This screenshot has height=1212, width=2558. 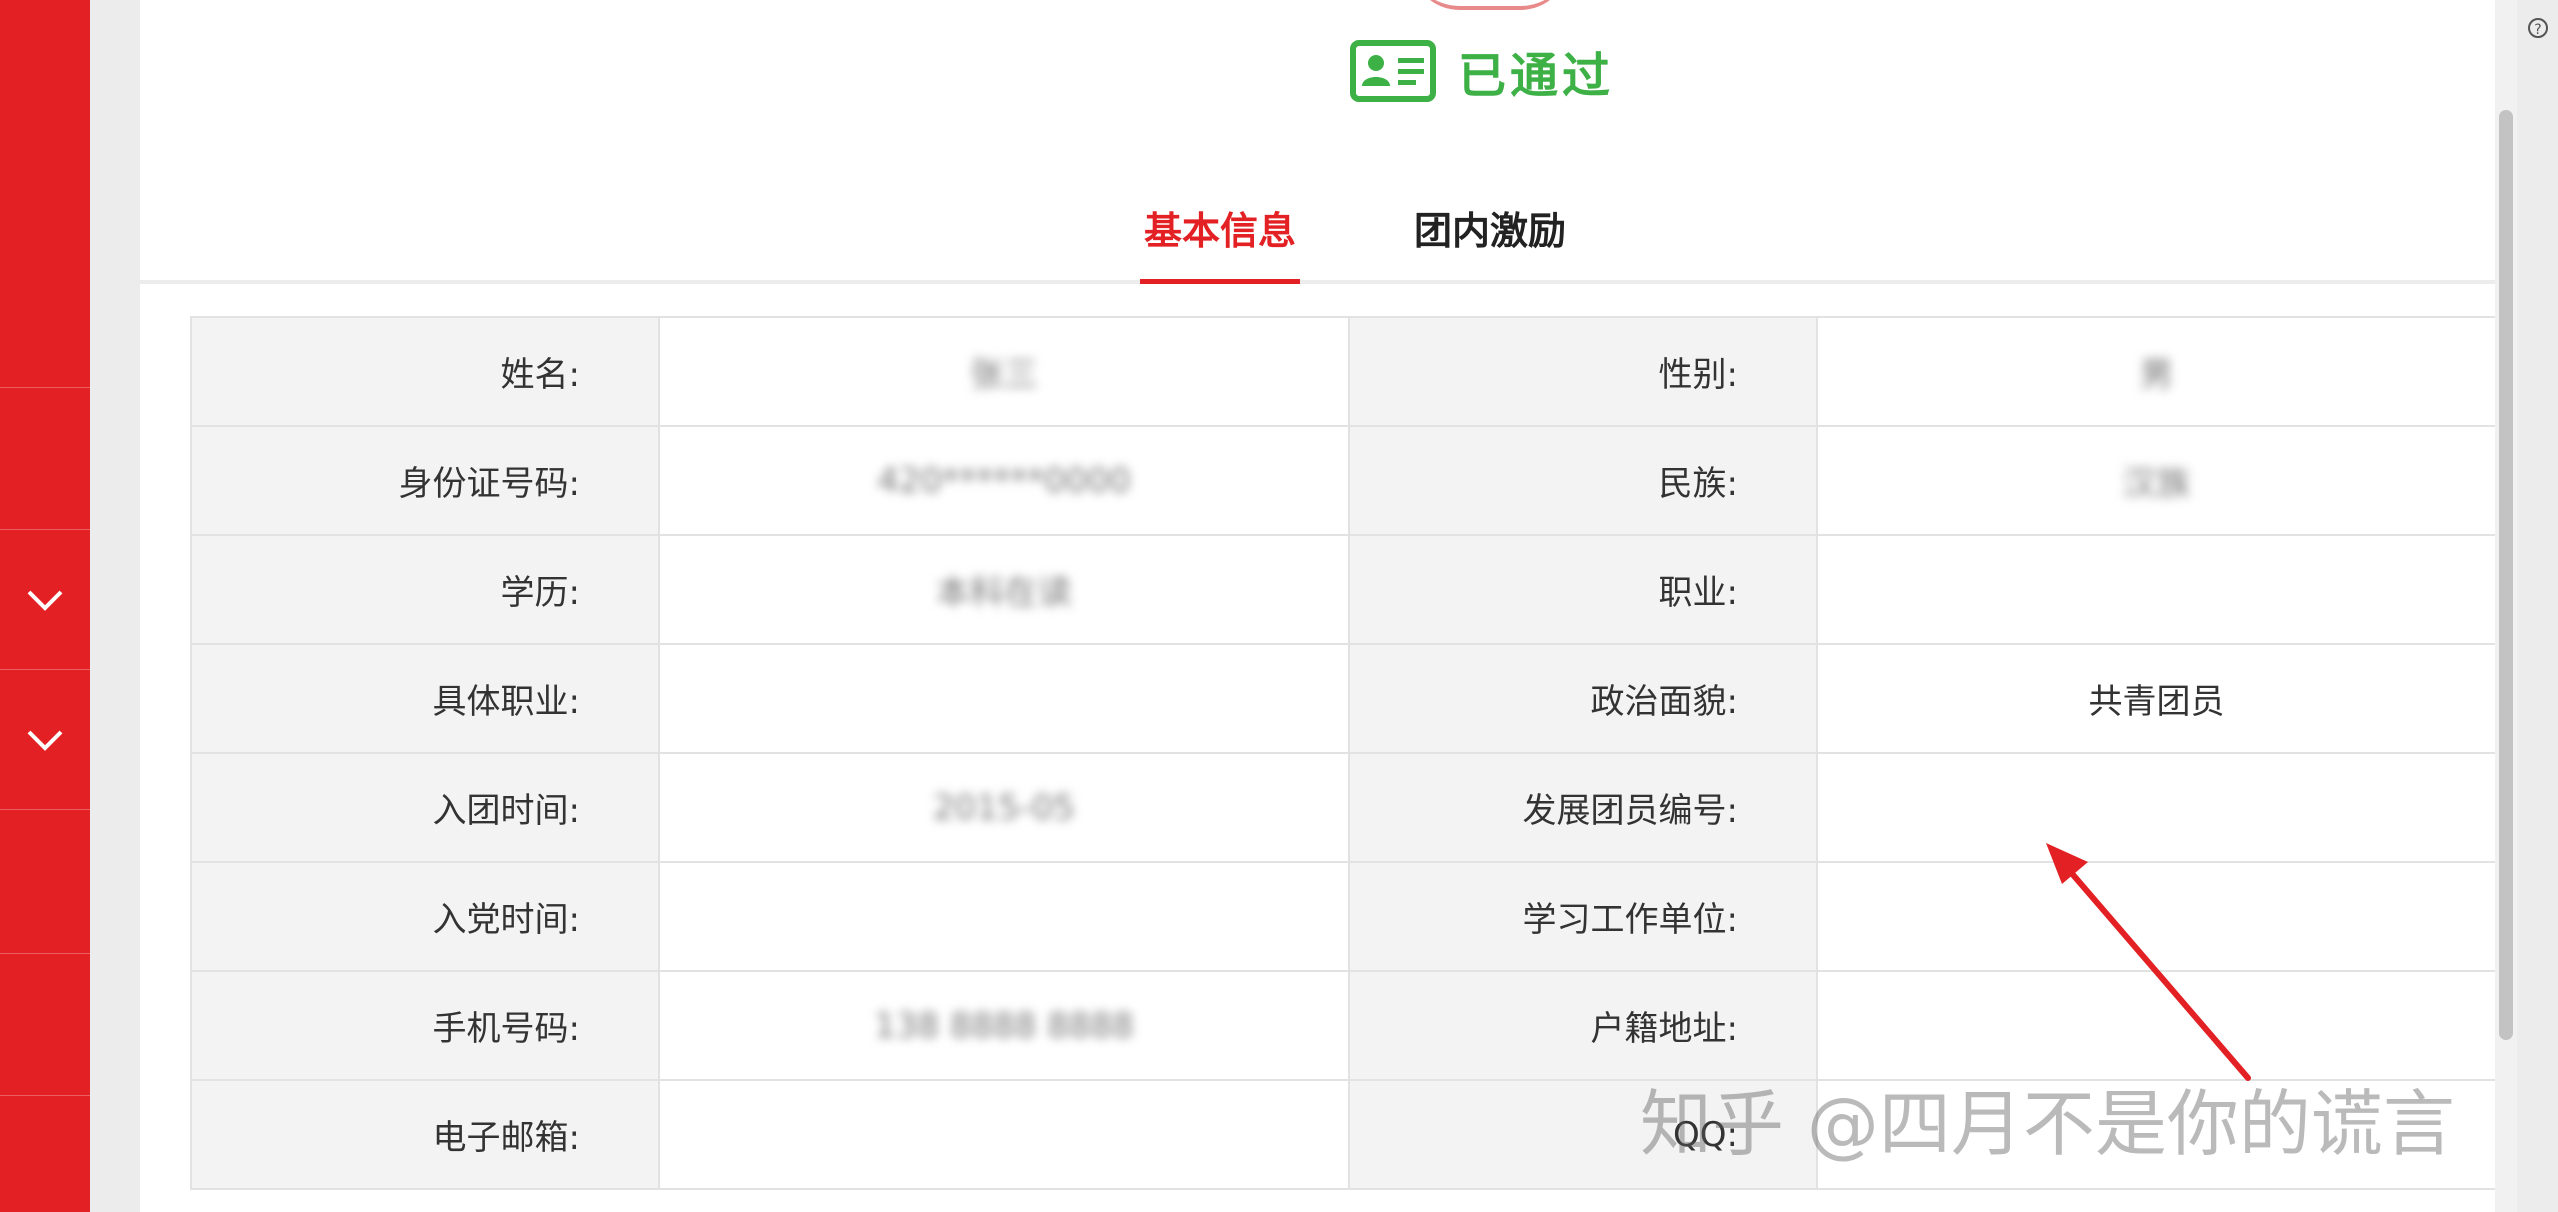 I want to click on occupation-value, so click(x=2156, y=589).